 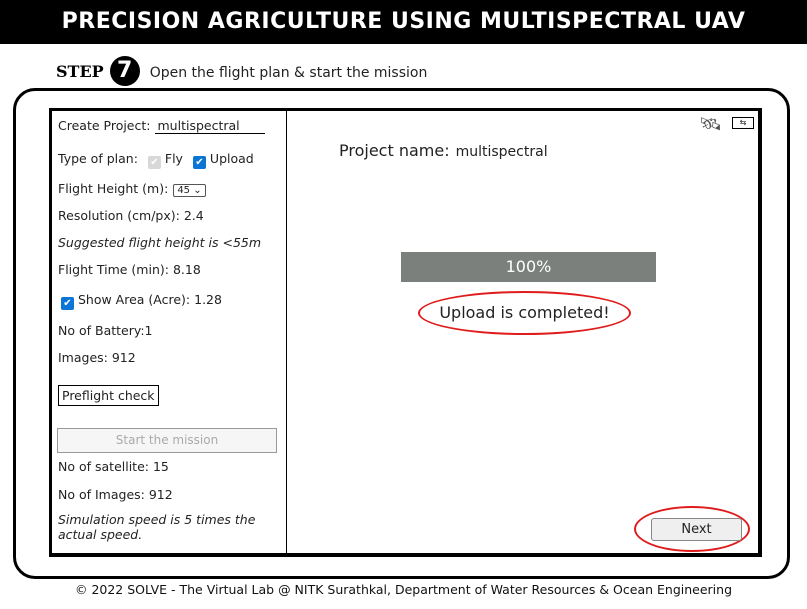 I want to click on start-mission-button: Start the mission, so click(x=167, y=440).